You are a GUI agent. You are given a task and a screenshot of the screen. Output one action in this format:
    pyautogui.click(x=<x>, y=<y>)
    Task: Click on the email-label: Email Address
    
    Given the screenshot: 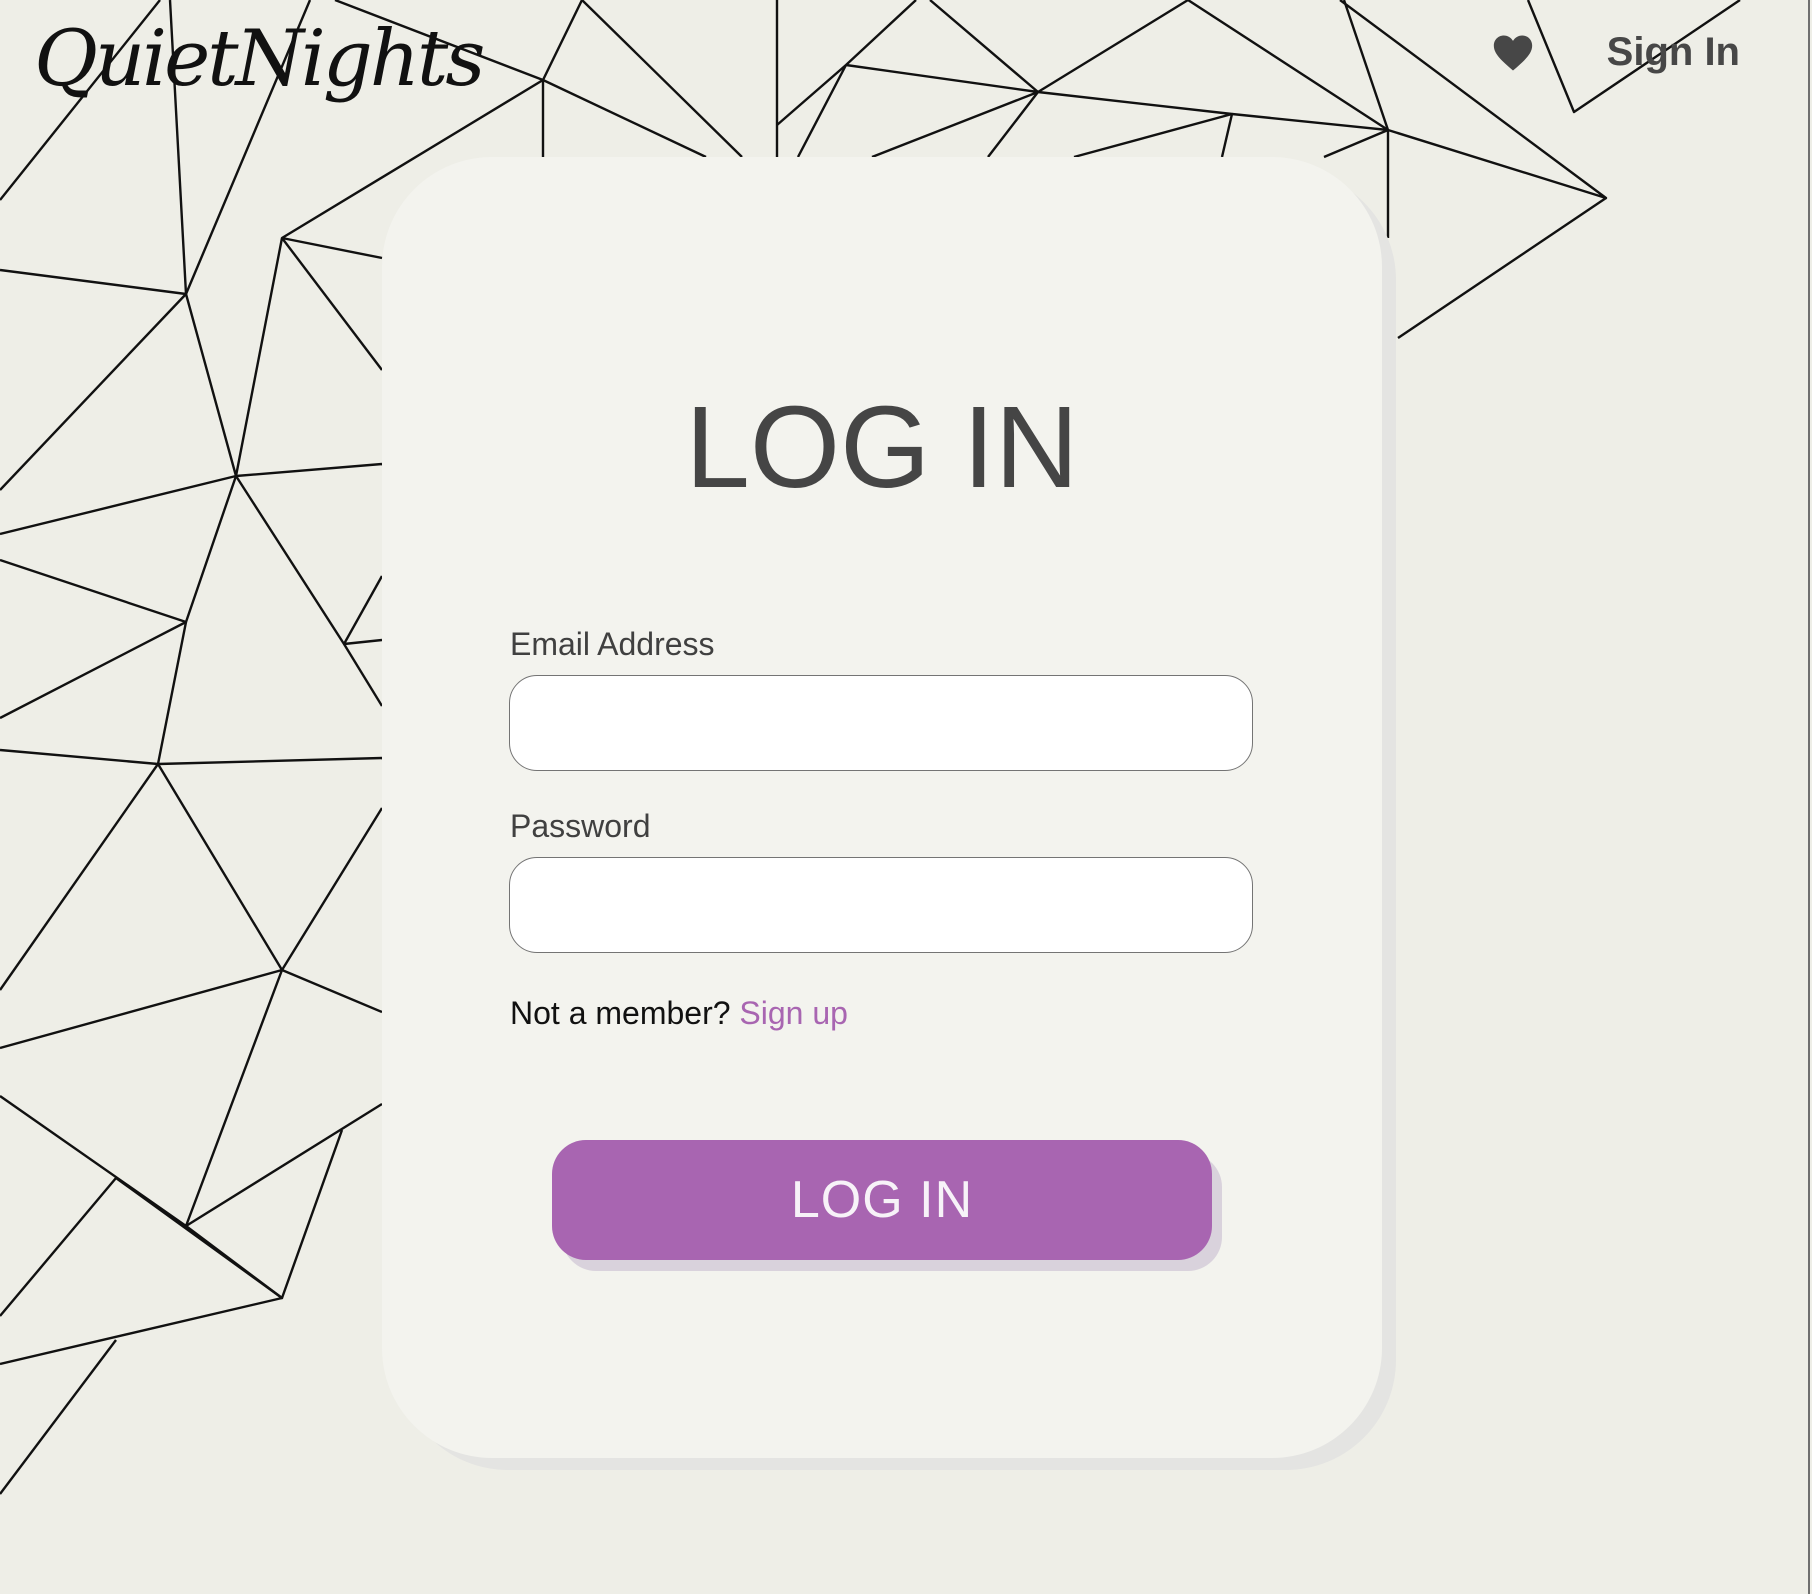 What is the action you would take?
    pyautogui.click(x=612, y=644)
    